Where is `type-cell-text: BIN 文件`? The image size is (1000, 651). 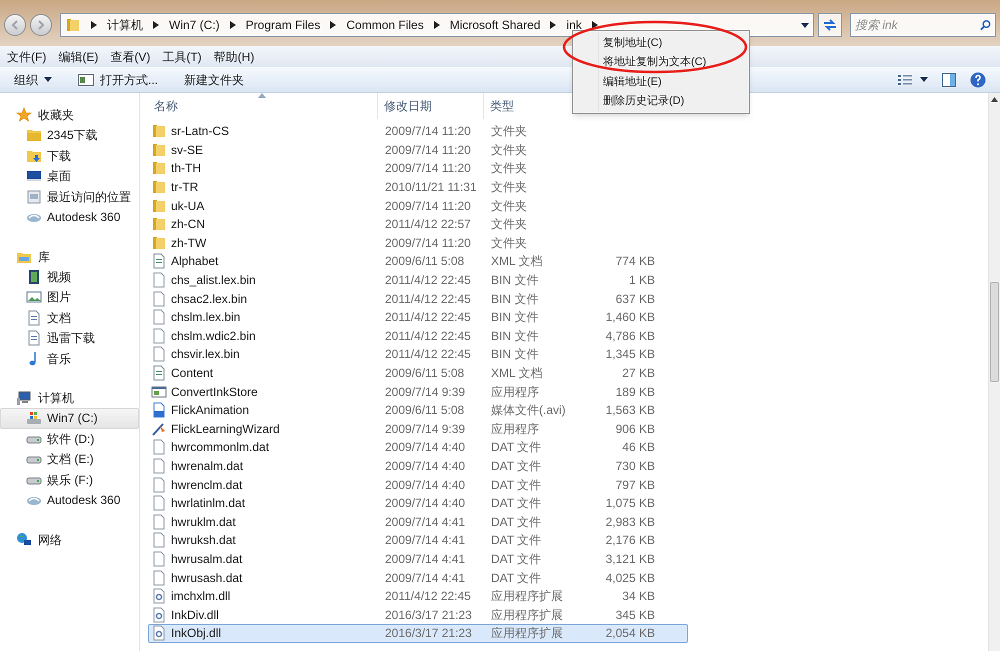 type-cell-text: BIN 文件 is located at coordinates (515, 317).